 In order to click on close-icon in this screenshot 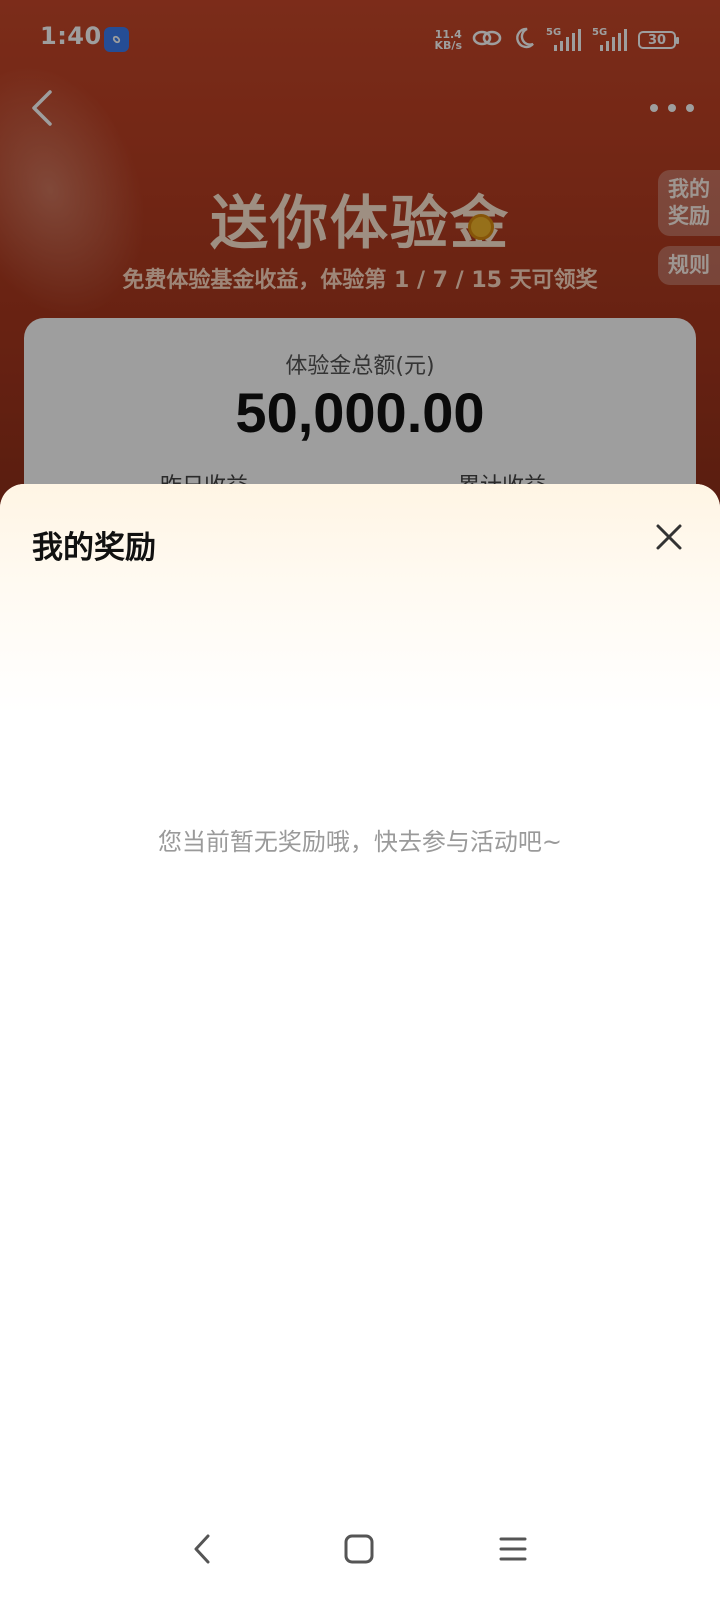, I will do `click(669, 537)`.